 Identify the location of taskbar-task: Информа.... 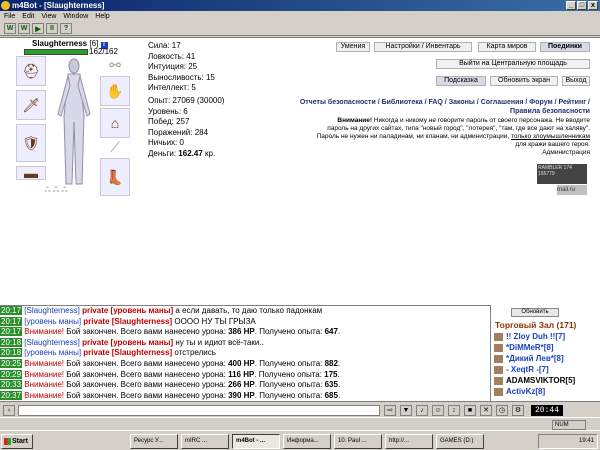
(307, 441).